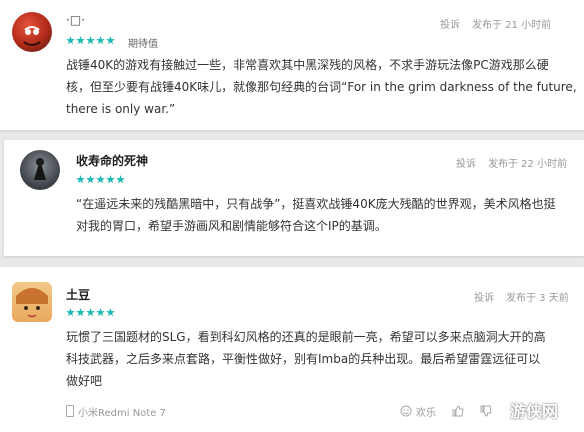  Describe the element at coordinates (112, 160) in the screenshot. I see `username: 收寿命的死神` at that location.